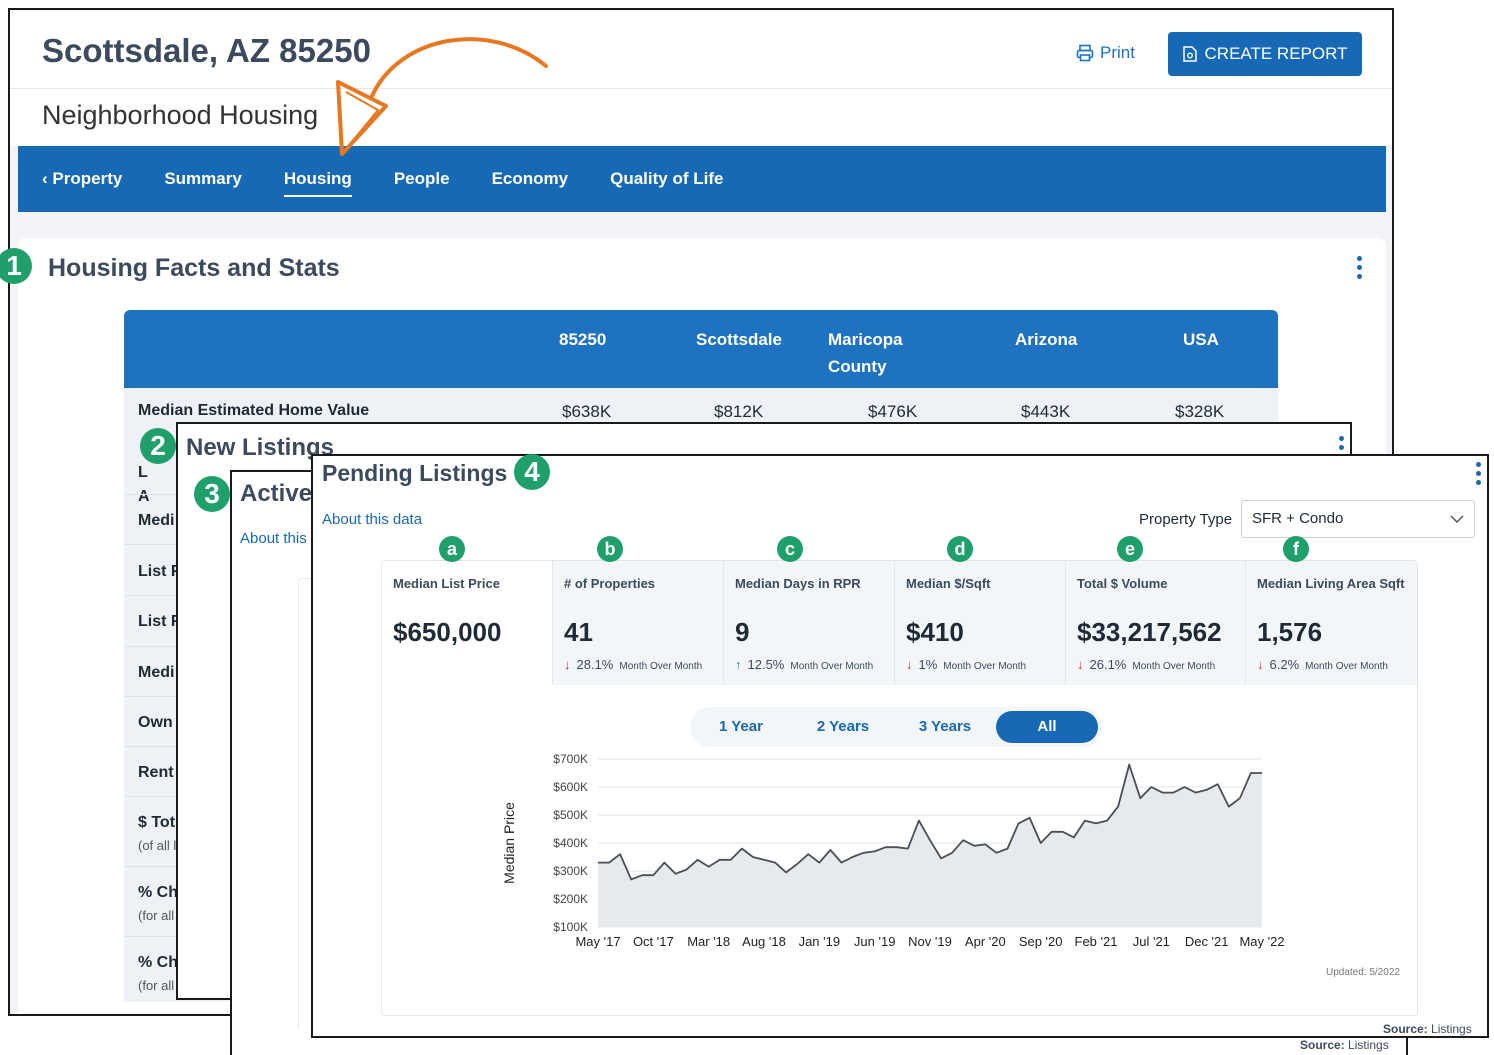 The image size is (1494, 1055). I want to click on x-tick-label: May '17, so click(597, 941).